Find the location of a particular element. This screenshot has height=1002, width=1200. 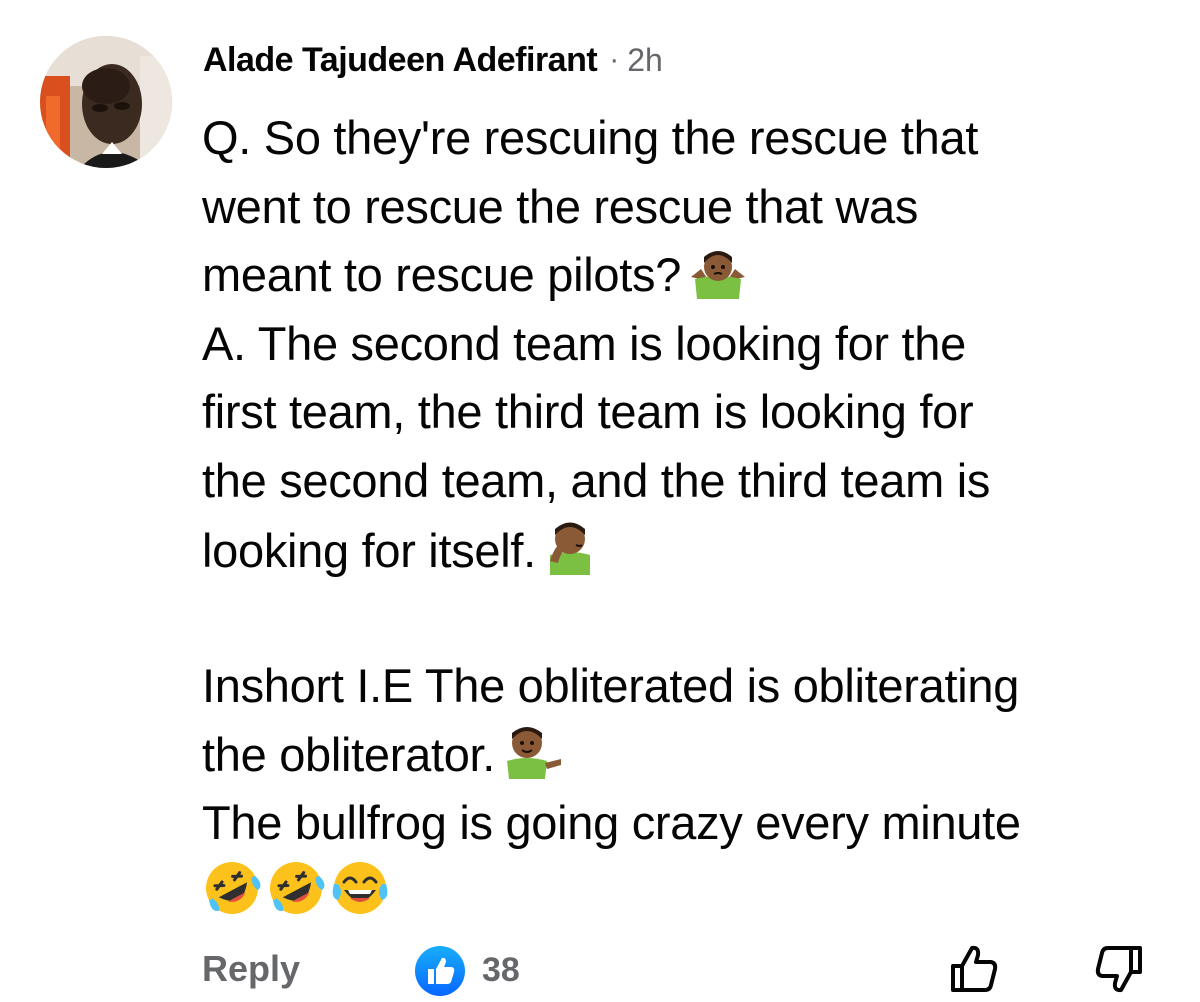

like-count: 38 is located at coordinates (501, 970).